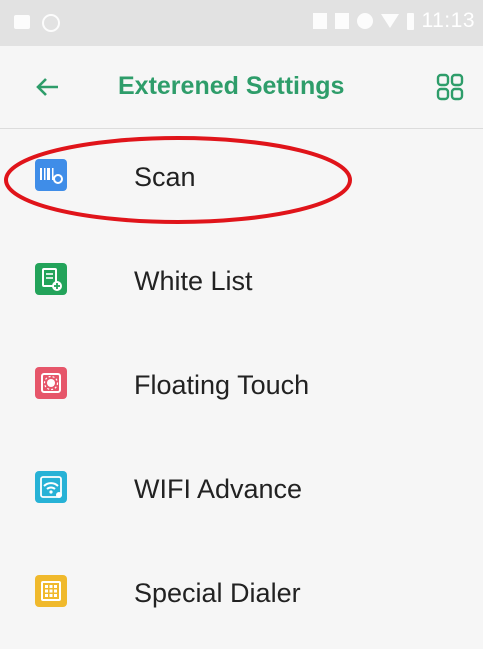 This screenshot has width=483, height=649. Describe the element at coordinates (341, 21) in the screenshot. I see `bluetooth-icon` at that location.